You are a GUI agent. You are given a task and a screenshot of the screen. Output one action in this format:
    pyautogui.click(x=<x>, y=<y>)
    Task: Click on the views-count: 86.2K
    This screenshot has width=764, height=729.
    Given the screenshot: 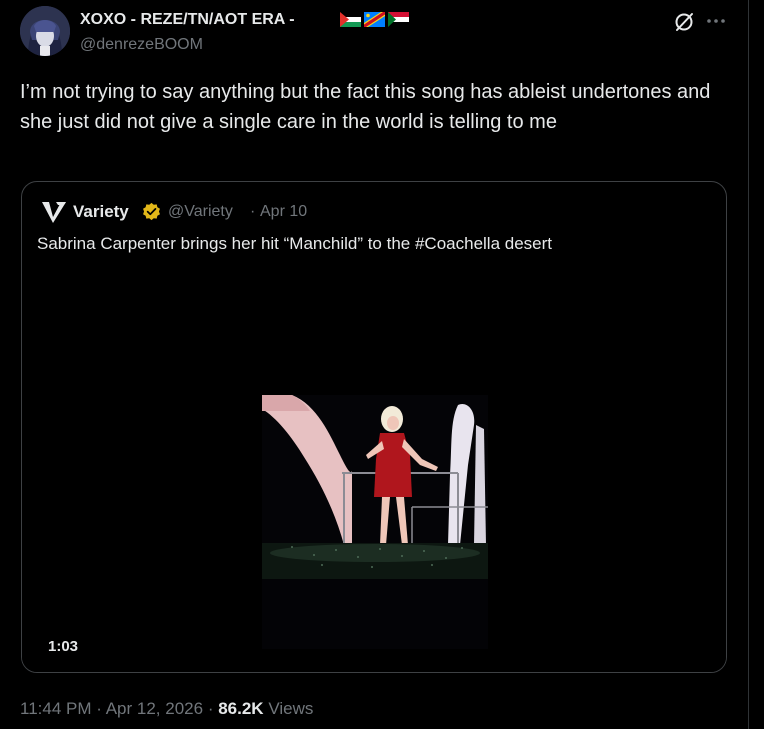 What is the action you would take?
    pyautogui.click(x=240, y=708)
    